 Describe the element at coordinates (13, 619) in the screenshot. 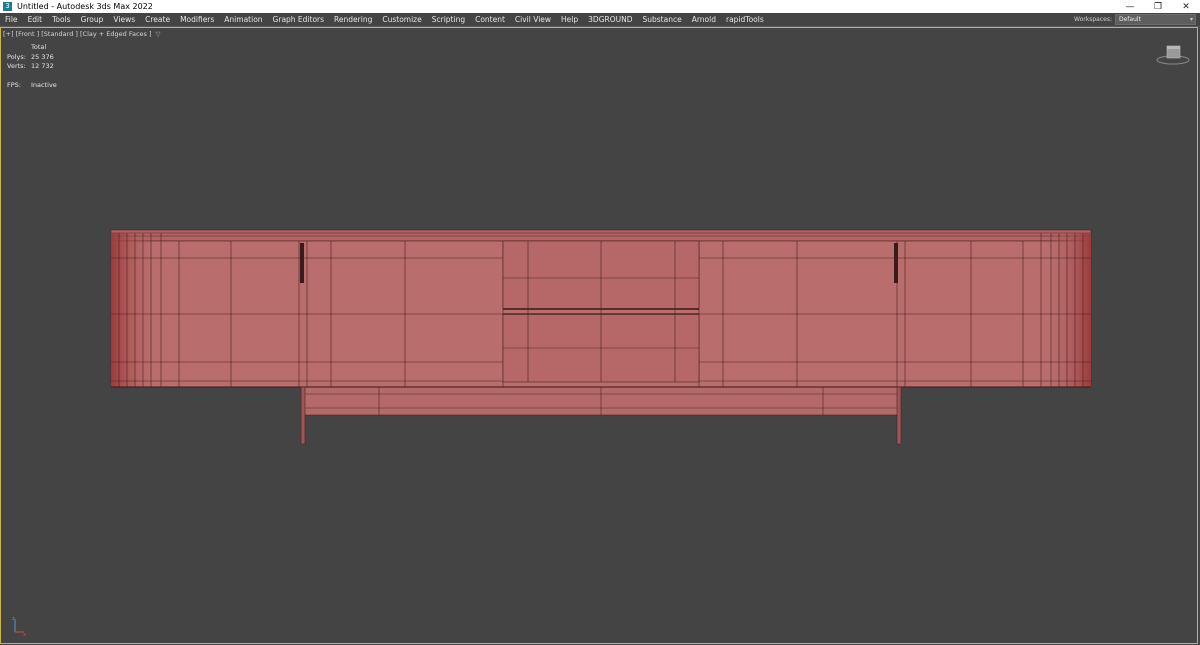

I see `svg-text: z` at that location.